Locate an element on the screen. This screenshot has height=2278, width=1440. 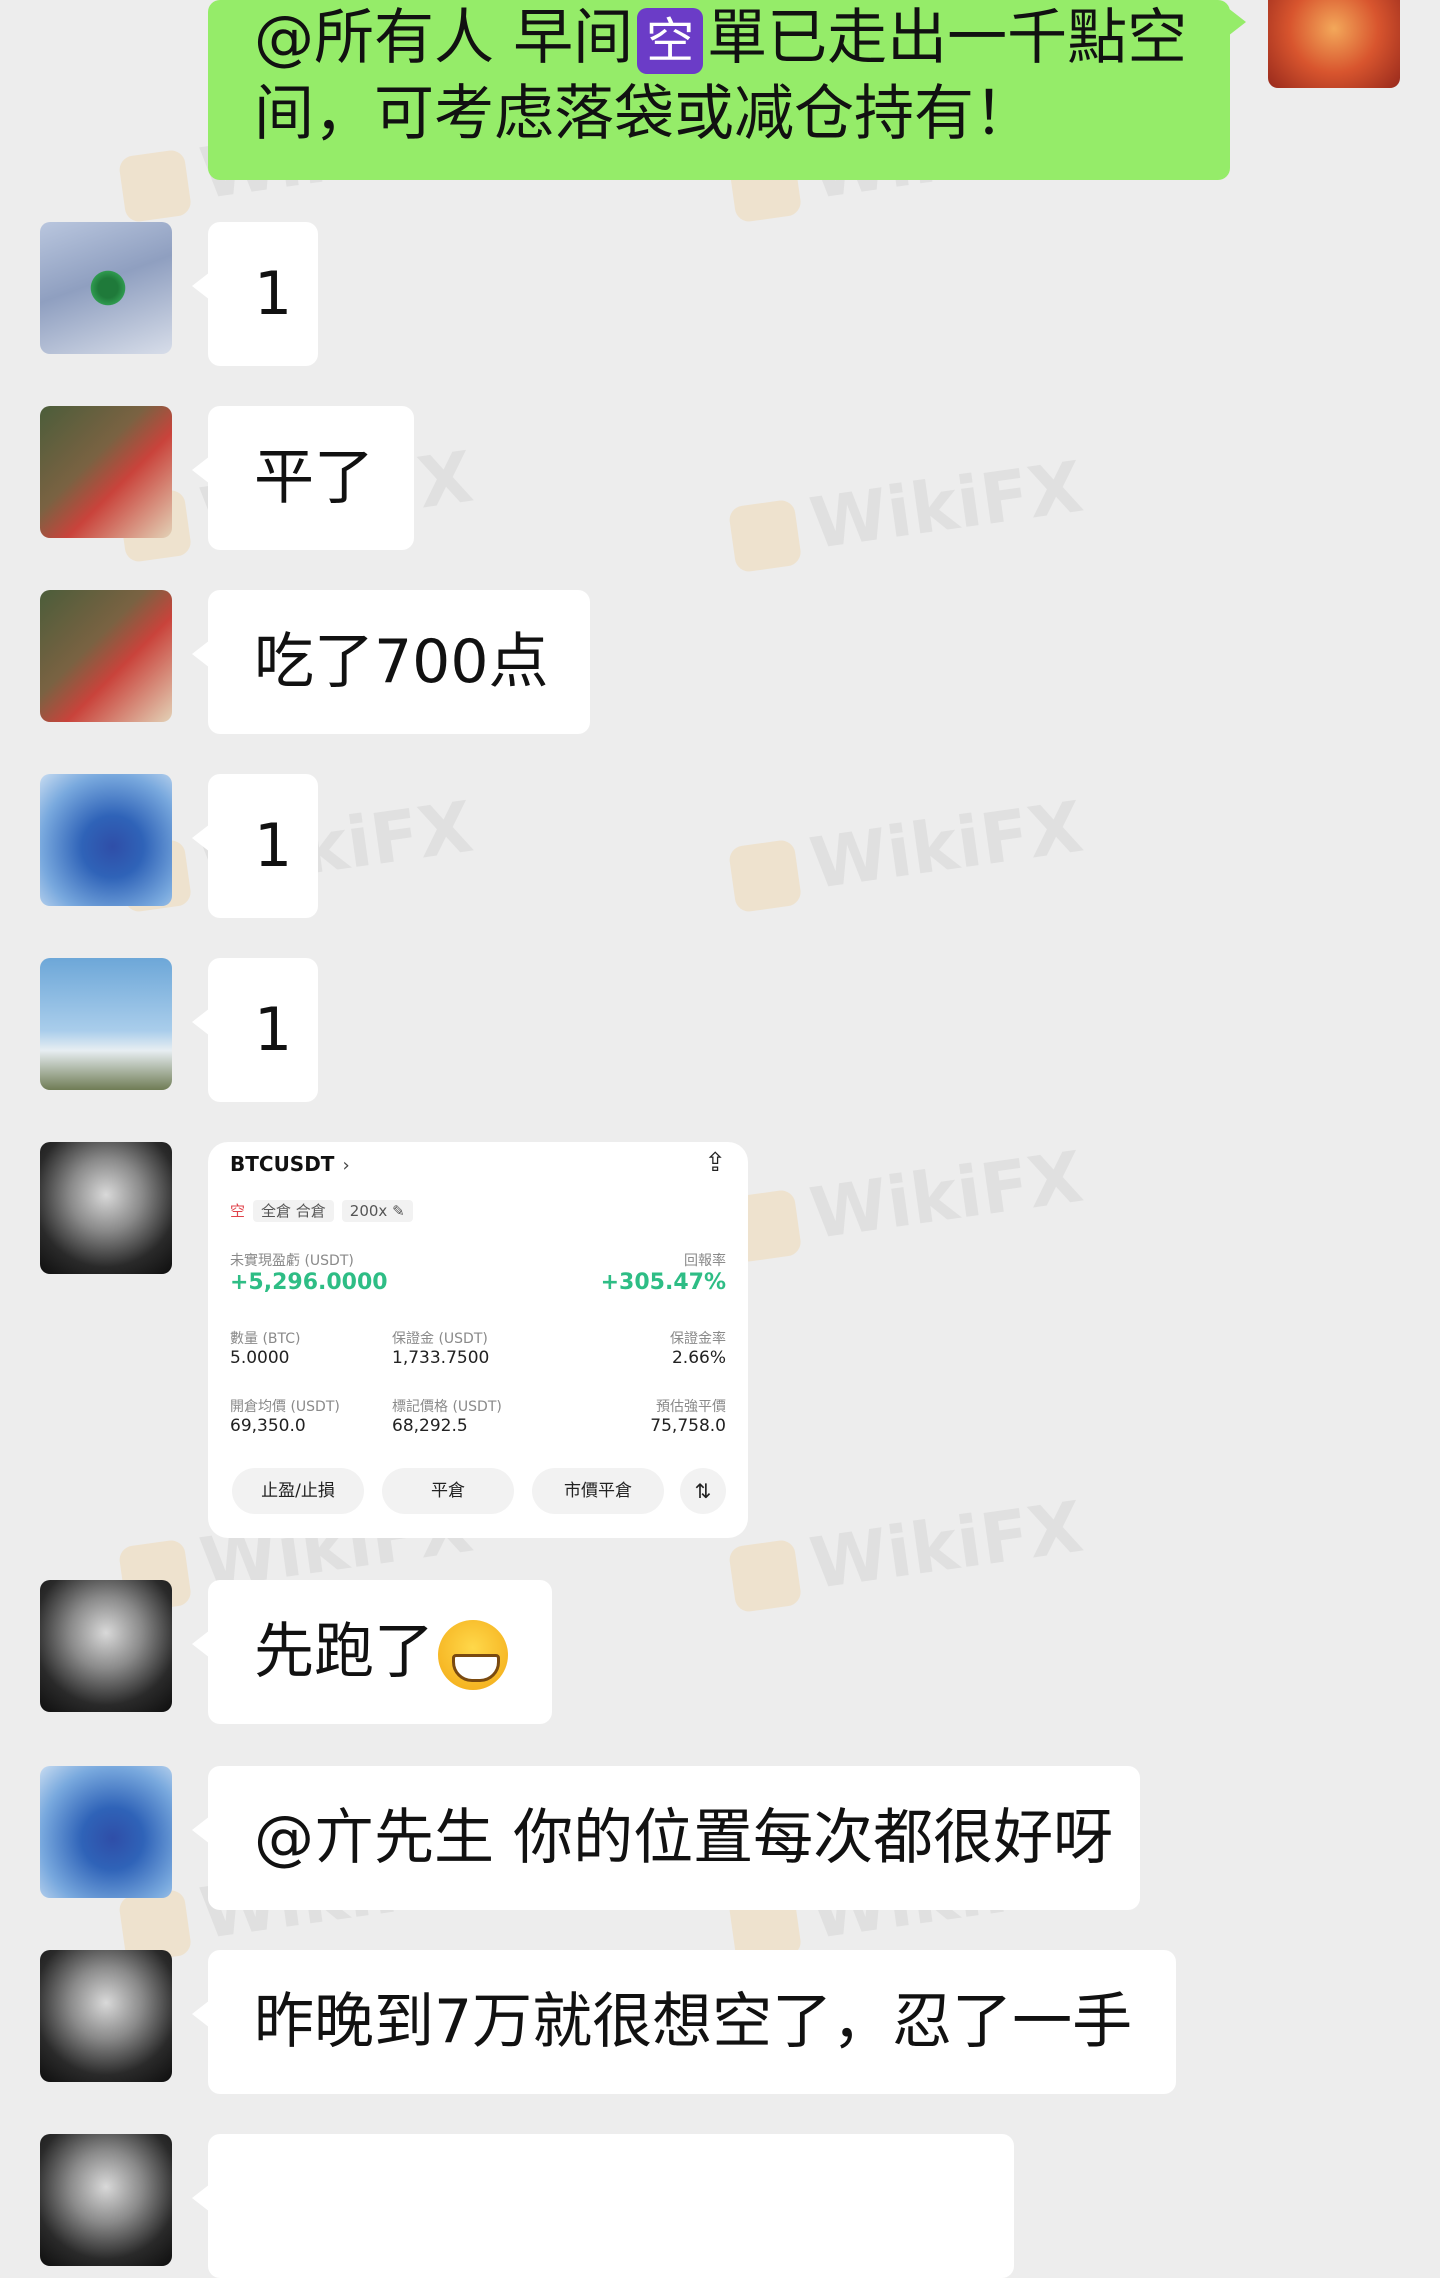
message-bubble: @亣先生 你的位置每次都很好呀 is located at coordinates (666, 1838).